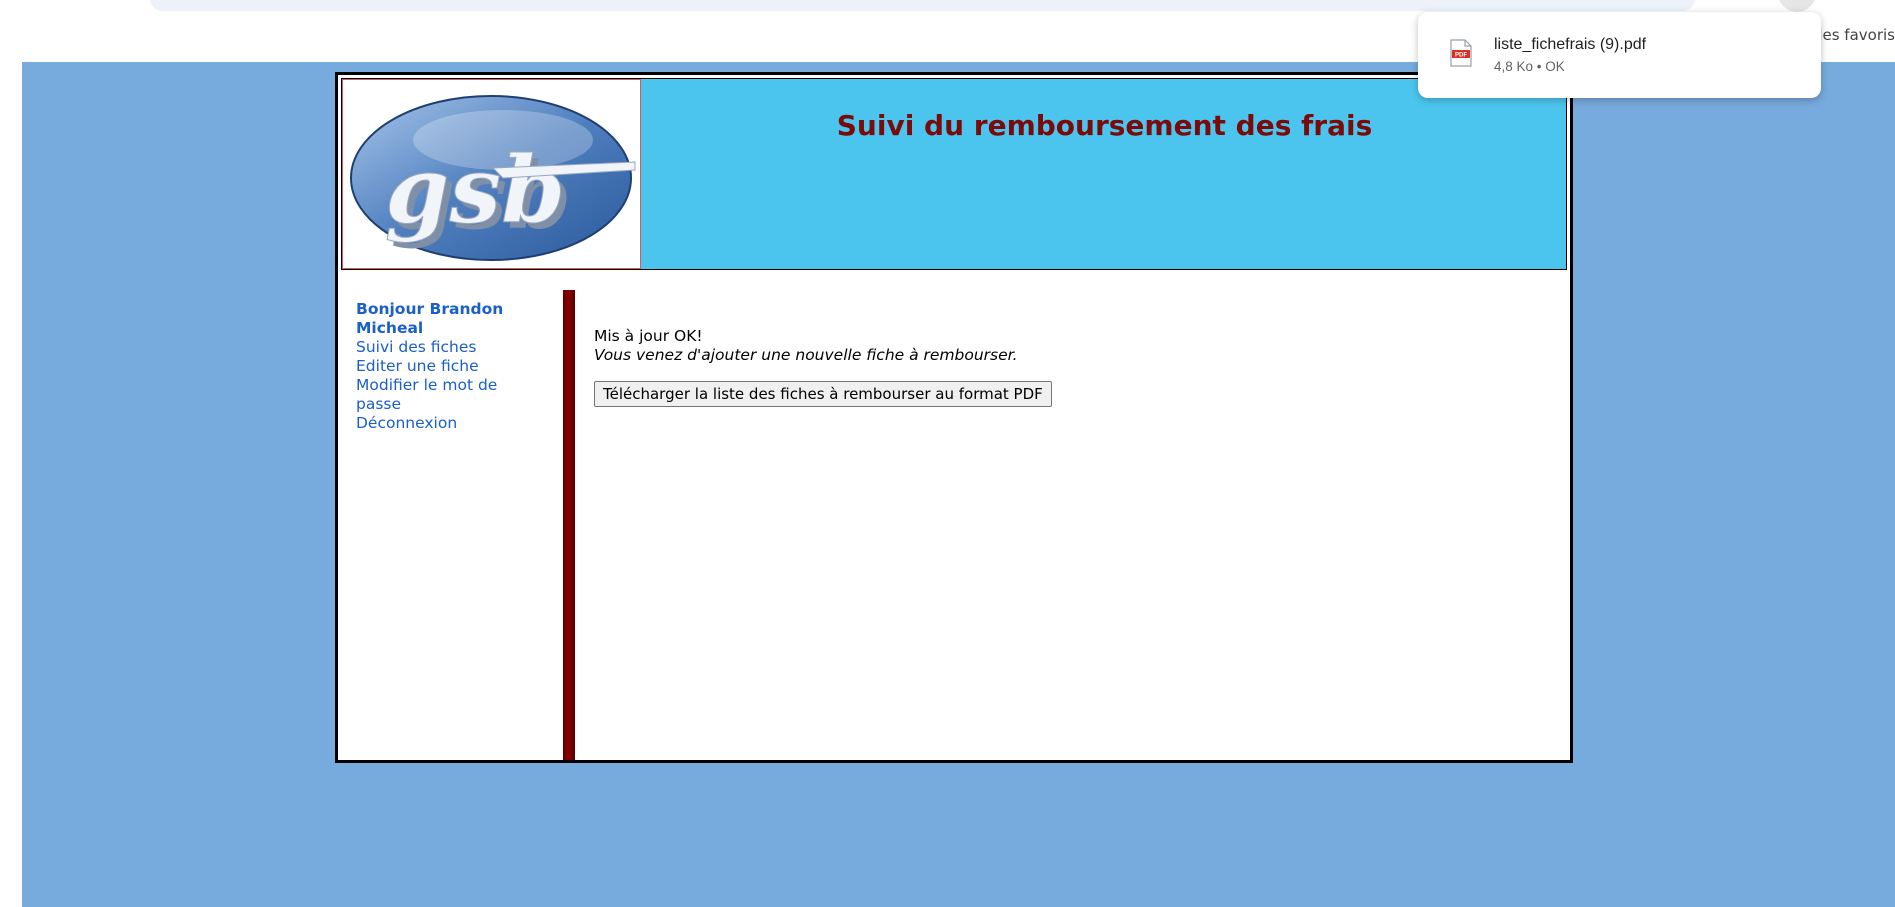 This screenshot has height=907, width=1895. I want to click on address-bar, so click(922, 5).